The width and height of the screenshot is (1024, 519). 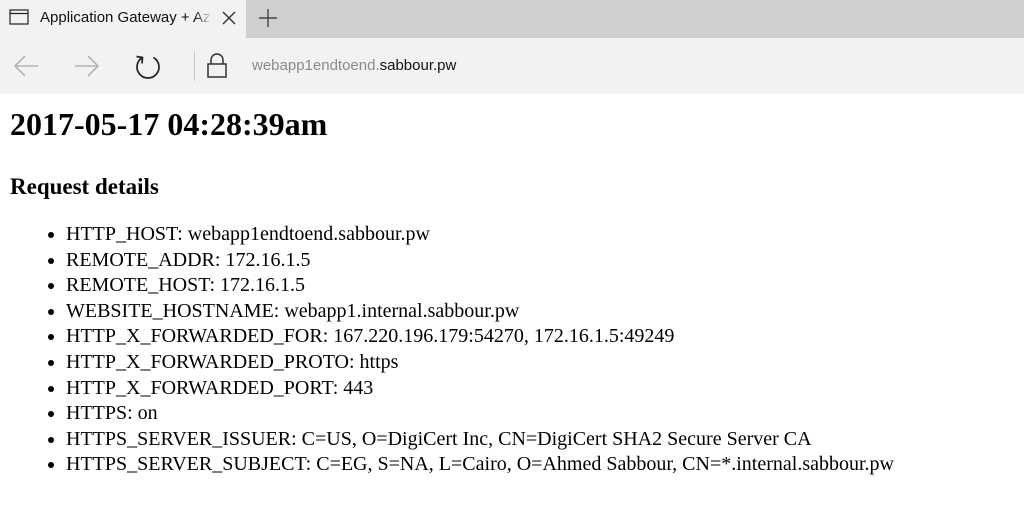 I want to click on address-domain: sabbour.pw, so click(x=418, y=65).